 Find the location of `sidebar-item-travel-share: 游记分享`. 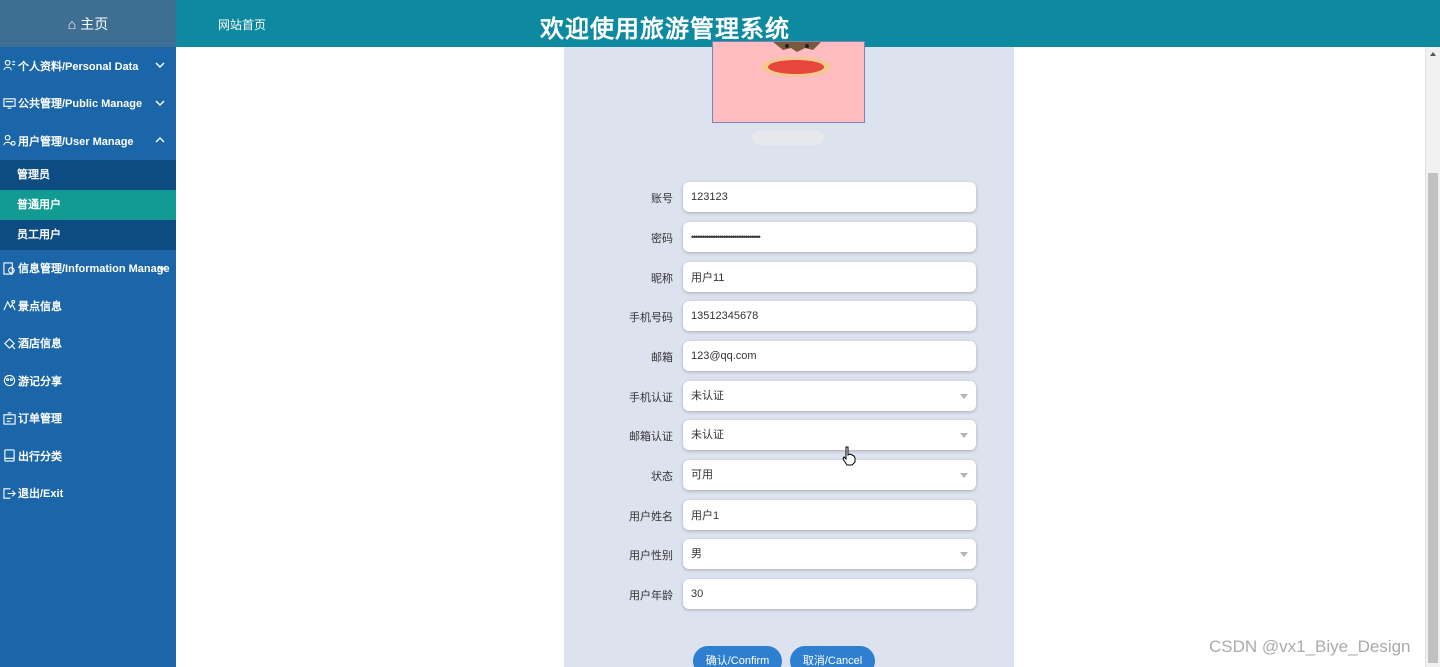

sidebar-item-travel-share: 游记分享 is located at coordinates (88, 381).